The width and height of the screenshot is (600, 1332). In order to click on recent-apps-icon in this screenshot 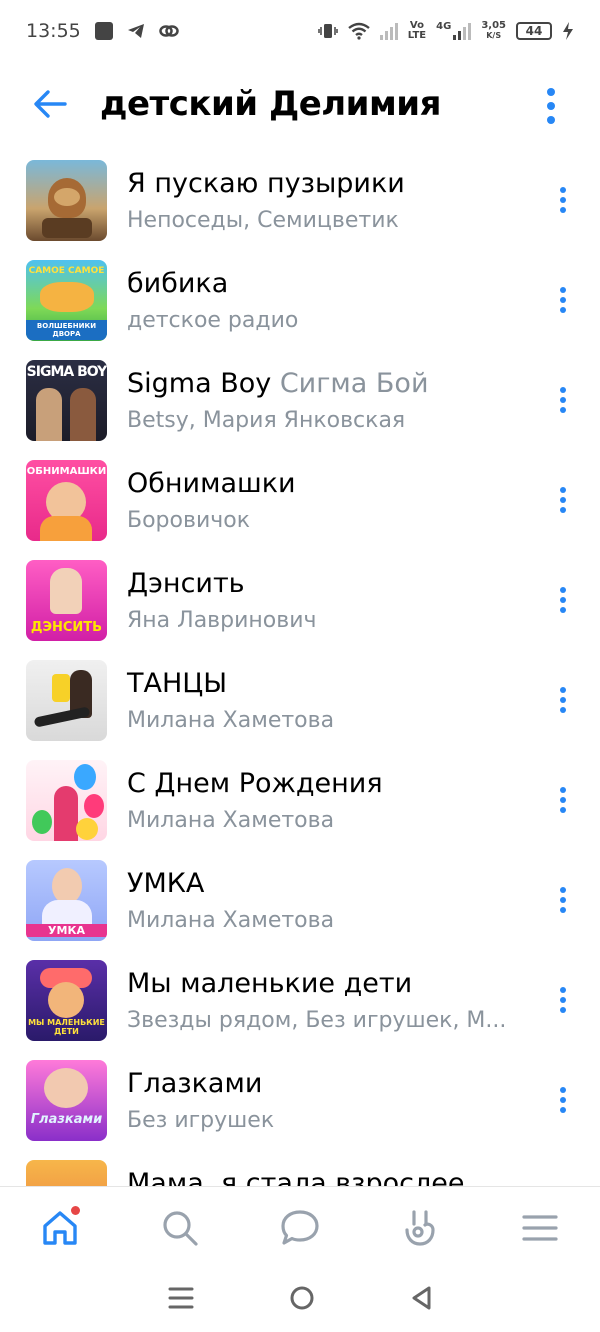, I will do `click(181, 1298)`.